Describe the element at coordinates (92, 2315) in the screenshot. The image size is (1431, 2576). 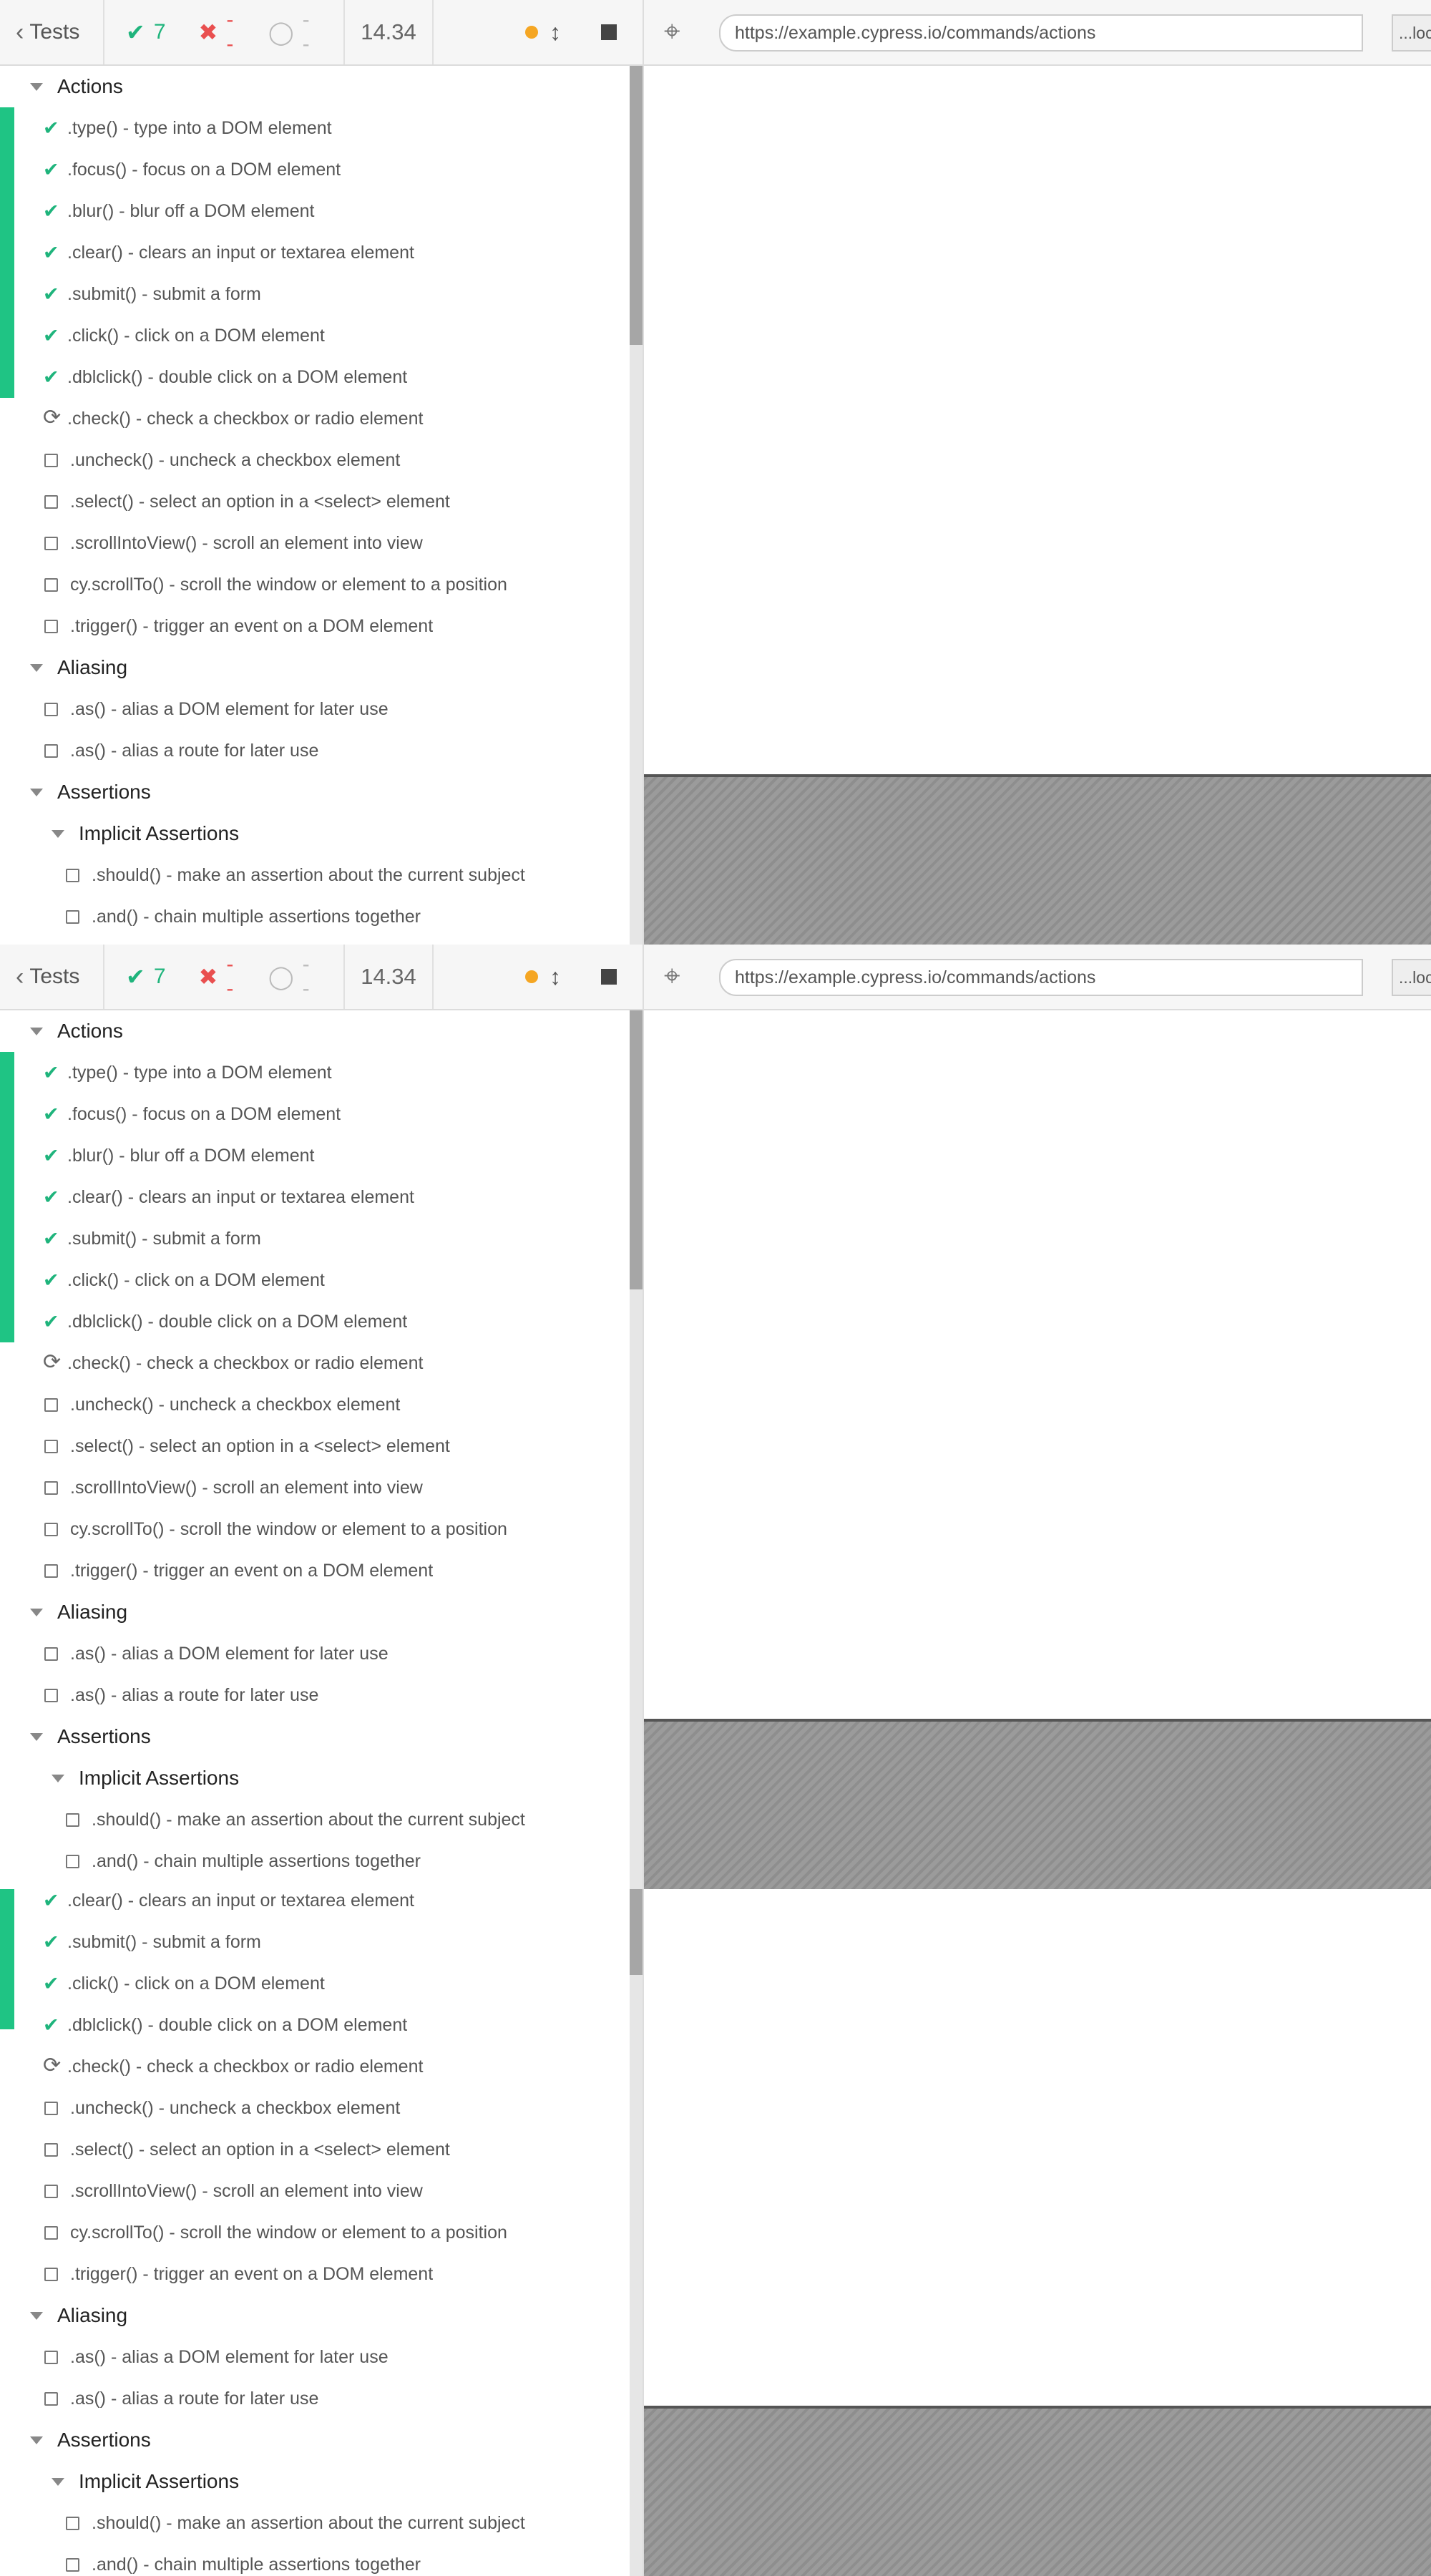
I see `suite-title: Aliasing` at that location.